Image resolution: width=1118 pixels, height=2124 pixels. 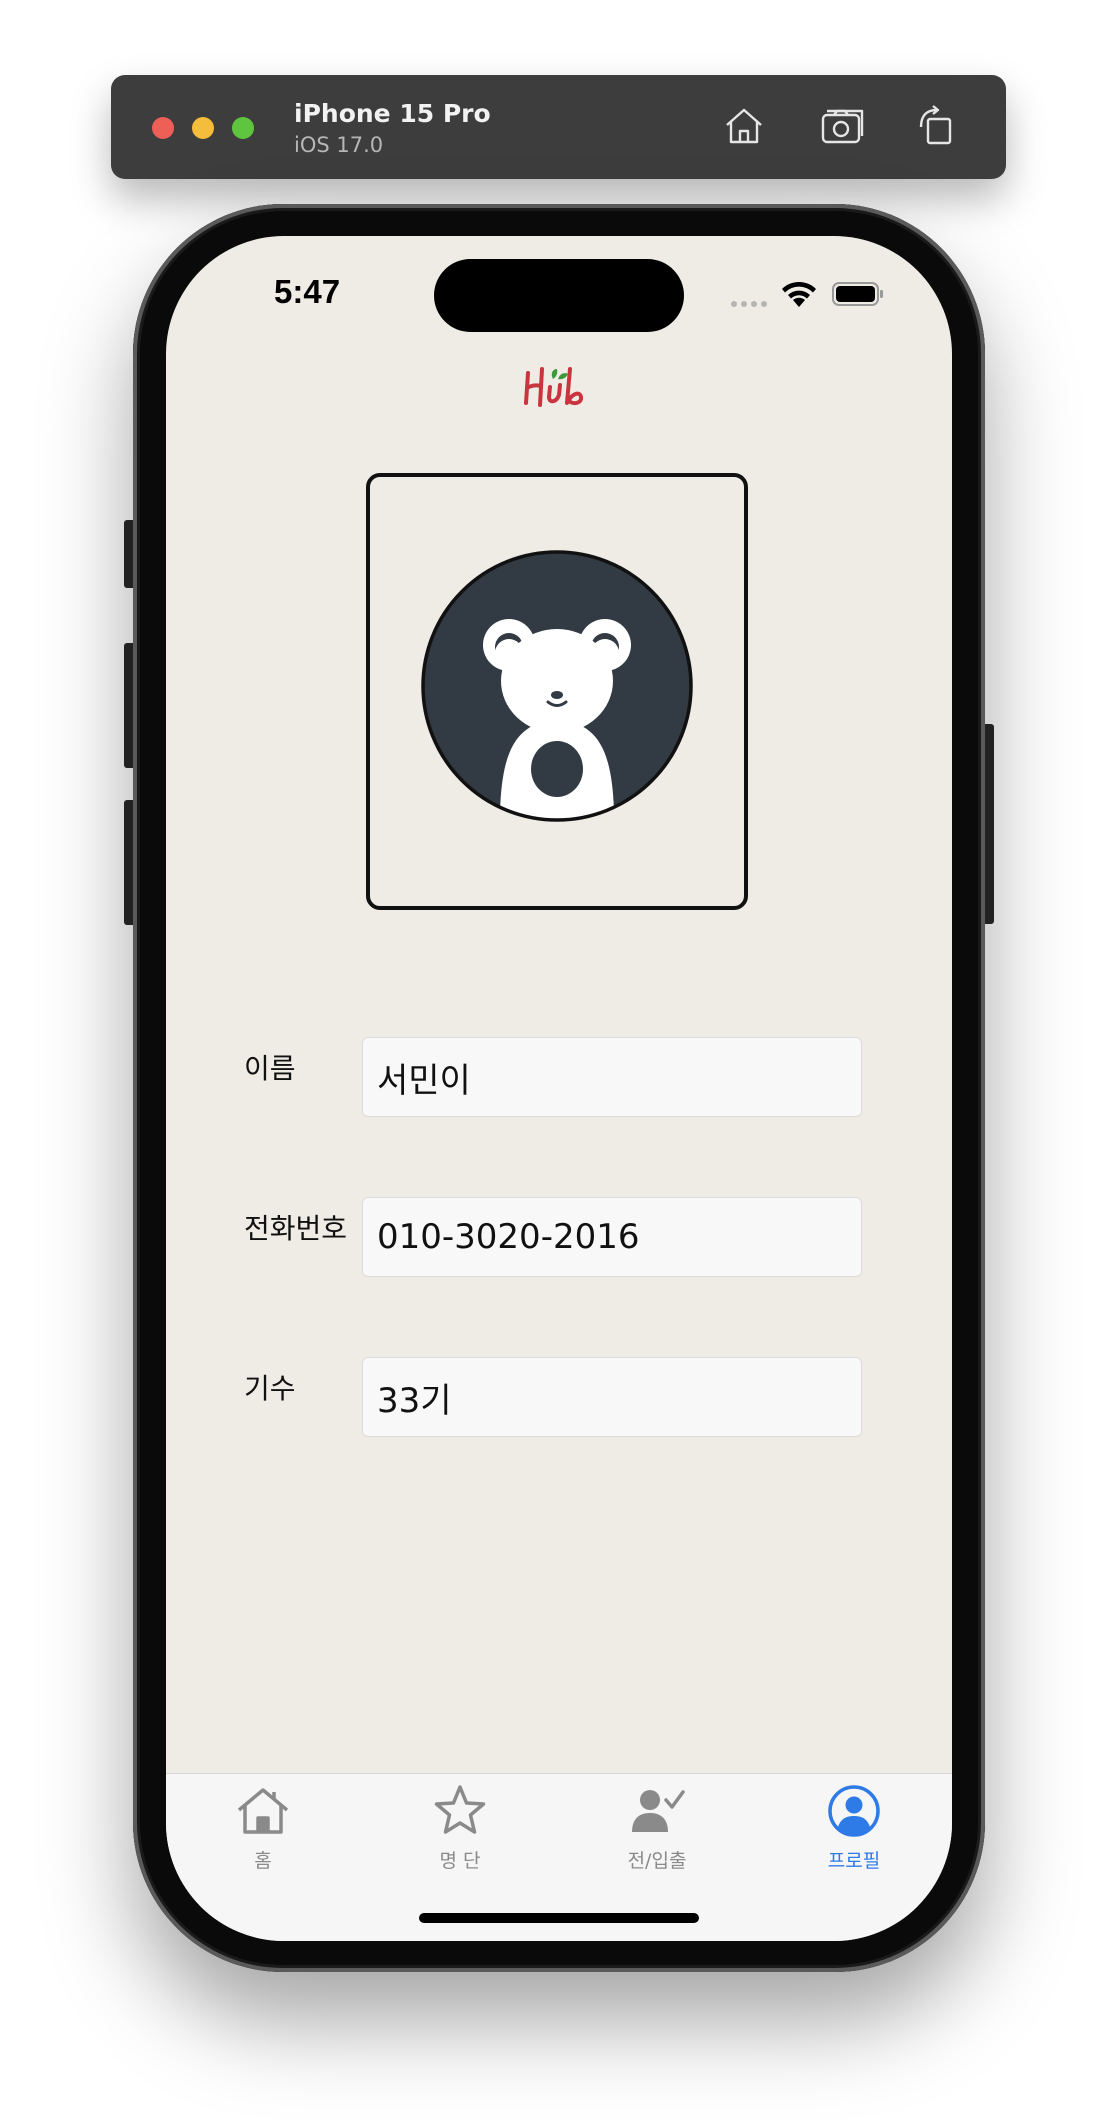 What do you see at coordinates (557, 686) in the screenshot?
I see `bear-avatar-icon` at bounding box center [557, 686].